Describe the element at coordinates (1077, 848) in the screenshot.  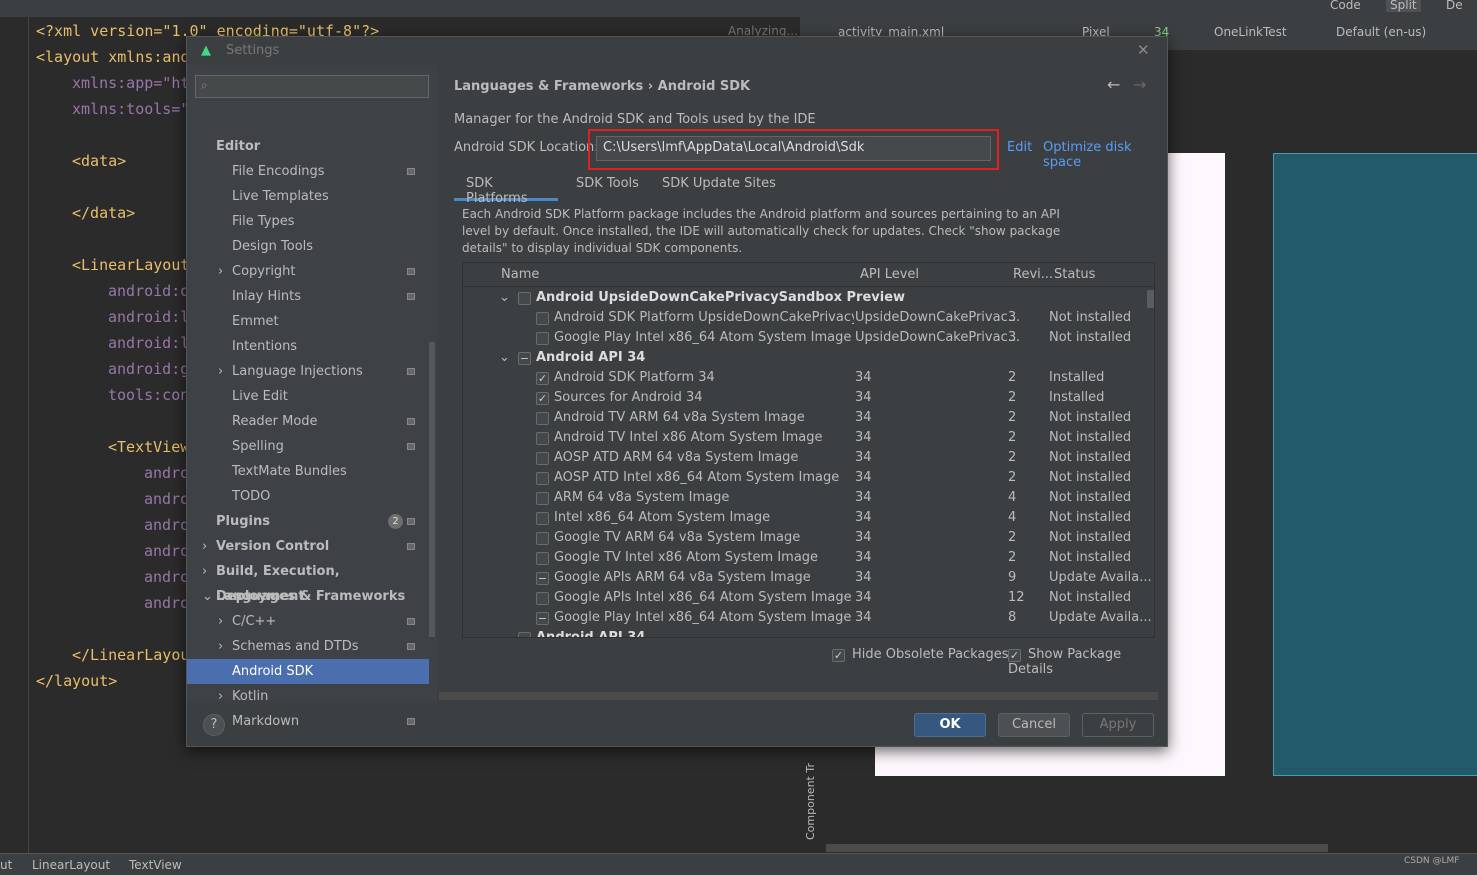
I see `horizontal-scrollbar` at that location.